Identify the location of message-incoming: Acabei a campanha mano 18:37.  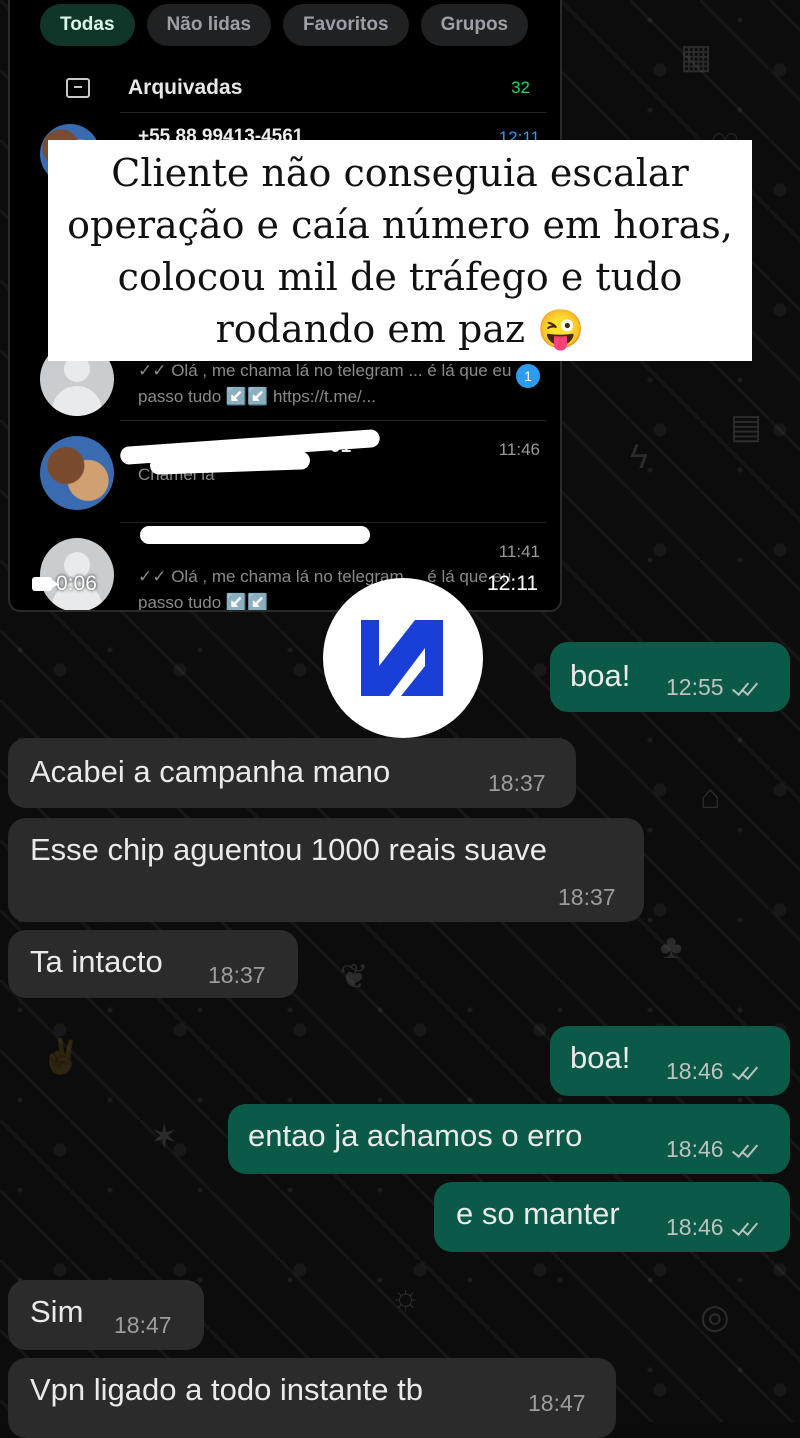
(292, 773).